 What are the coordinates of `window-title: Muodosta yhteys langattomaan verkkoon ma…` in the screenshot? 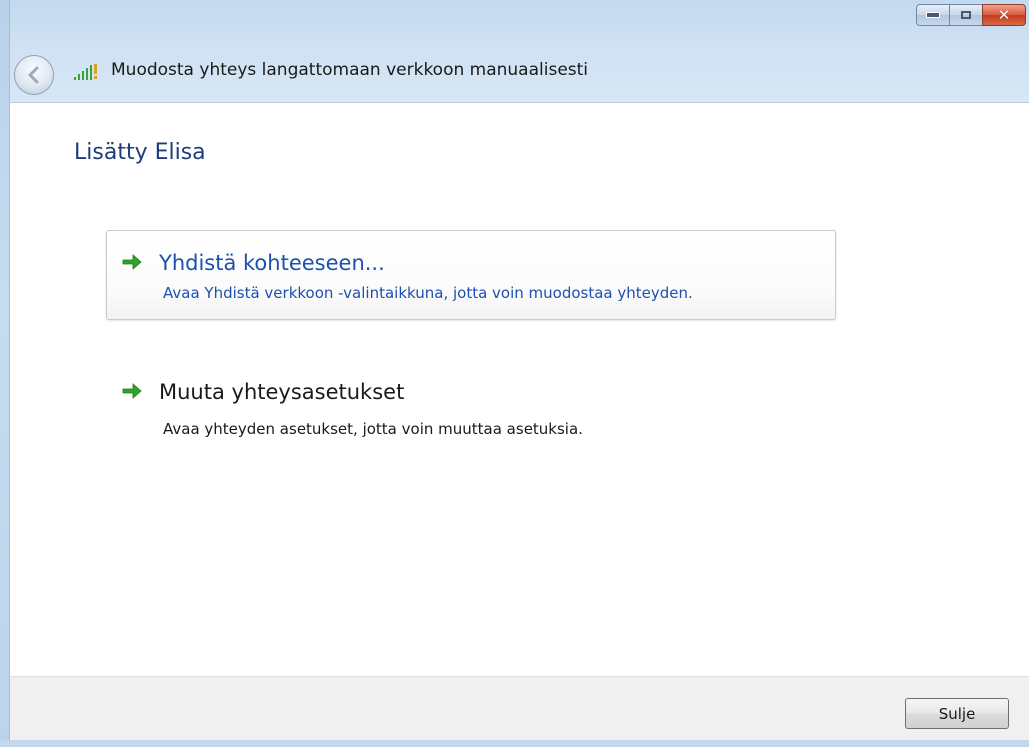 It's located at (350, 70).